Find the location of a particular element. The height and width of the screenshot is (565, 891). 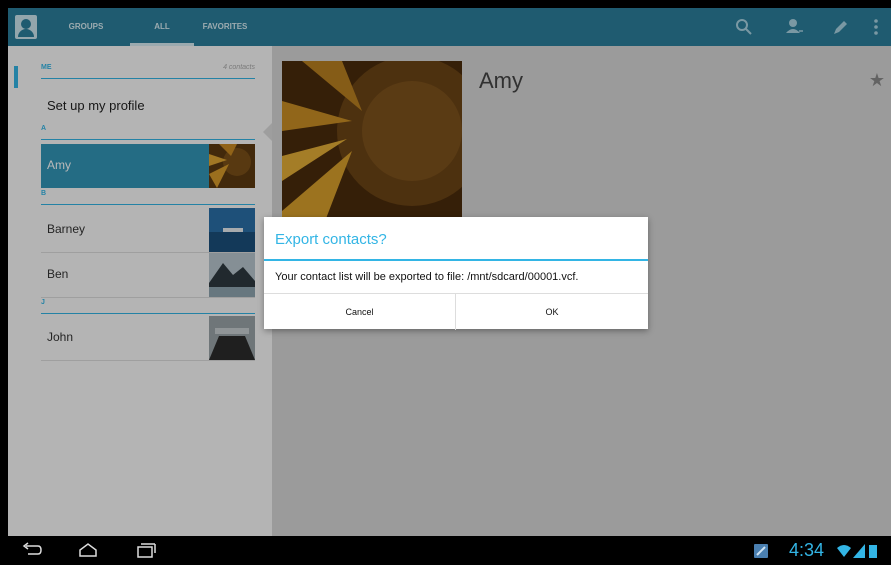

ok-button: OK is located at coordinates (552, 312).